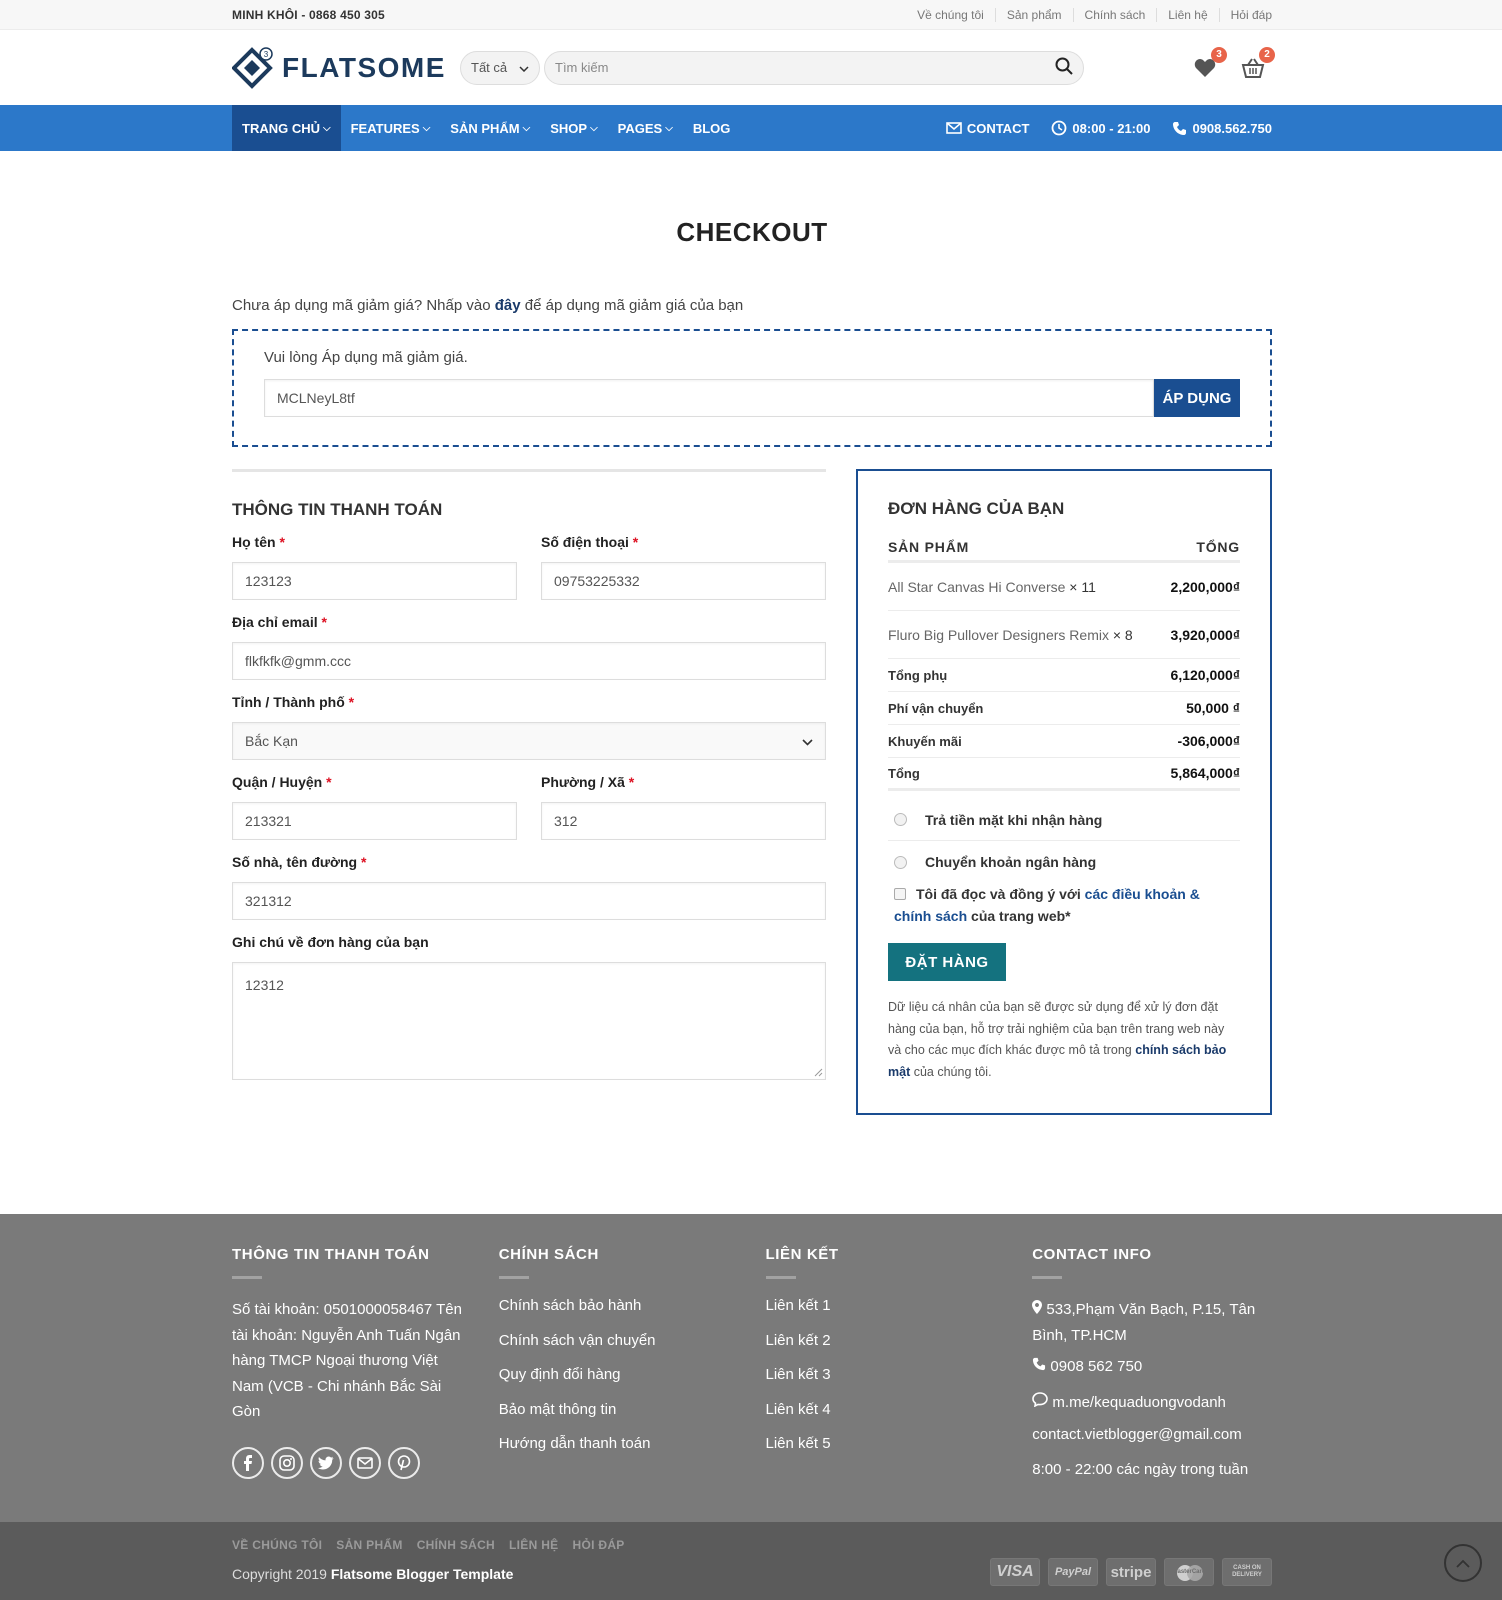  Describe the element at coordinates (1209, 63) in the screenshot. I see `wishlist-button: 3` at that location.